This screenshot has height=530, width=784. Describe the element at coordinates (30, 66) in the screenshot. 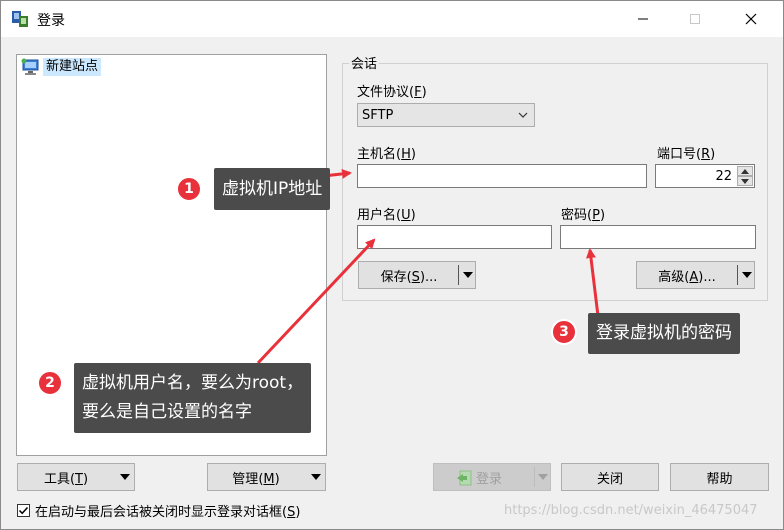

I see `computer-icon` at that location.